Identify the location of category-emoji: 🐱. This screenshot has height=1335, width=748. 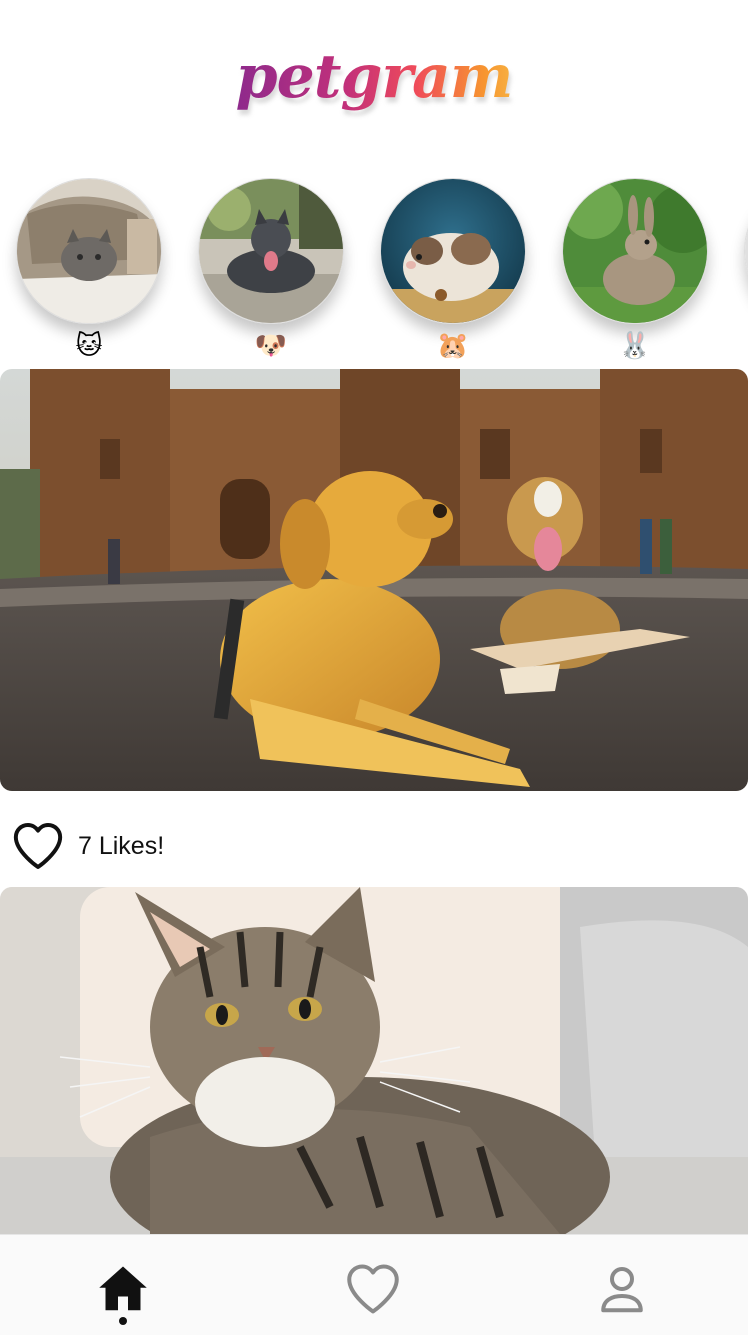
(89, 345).